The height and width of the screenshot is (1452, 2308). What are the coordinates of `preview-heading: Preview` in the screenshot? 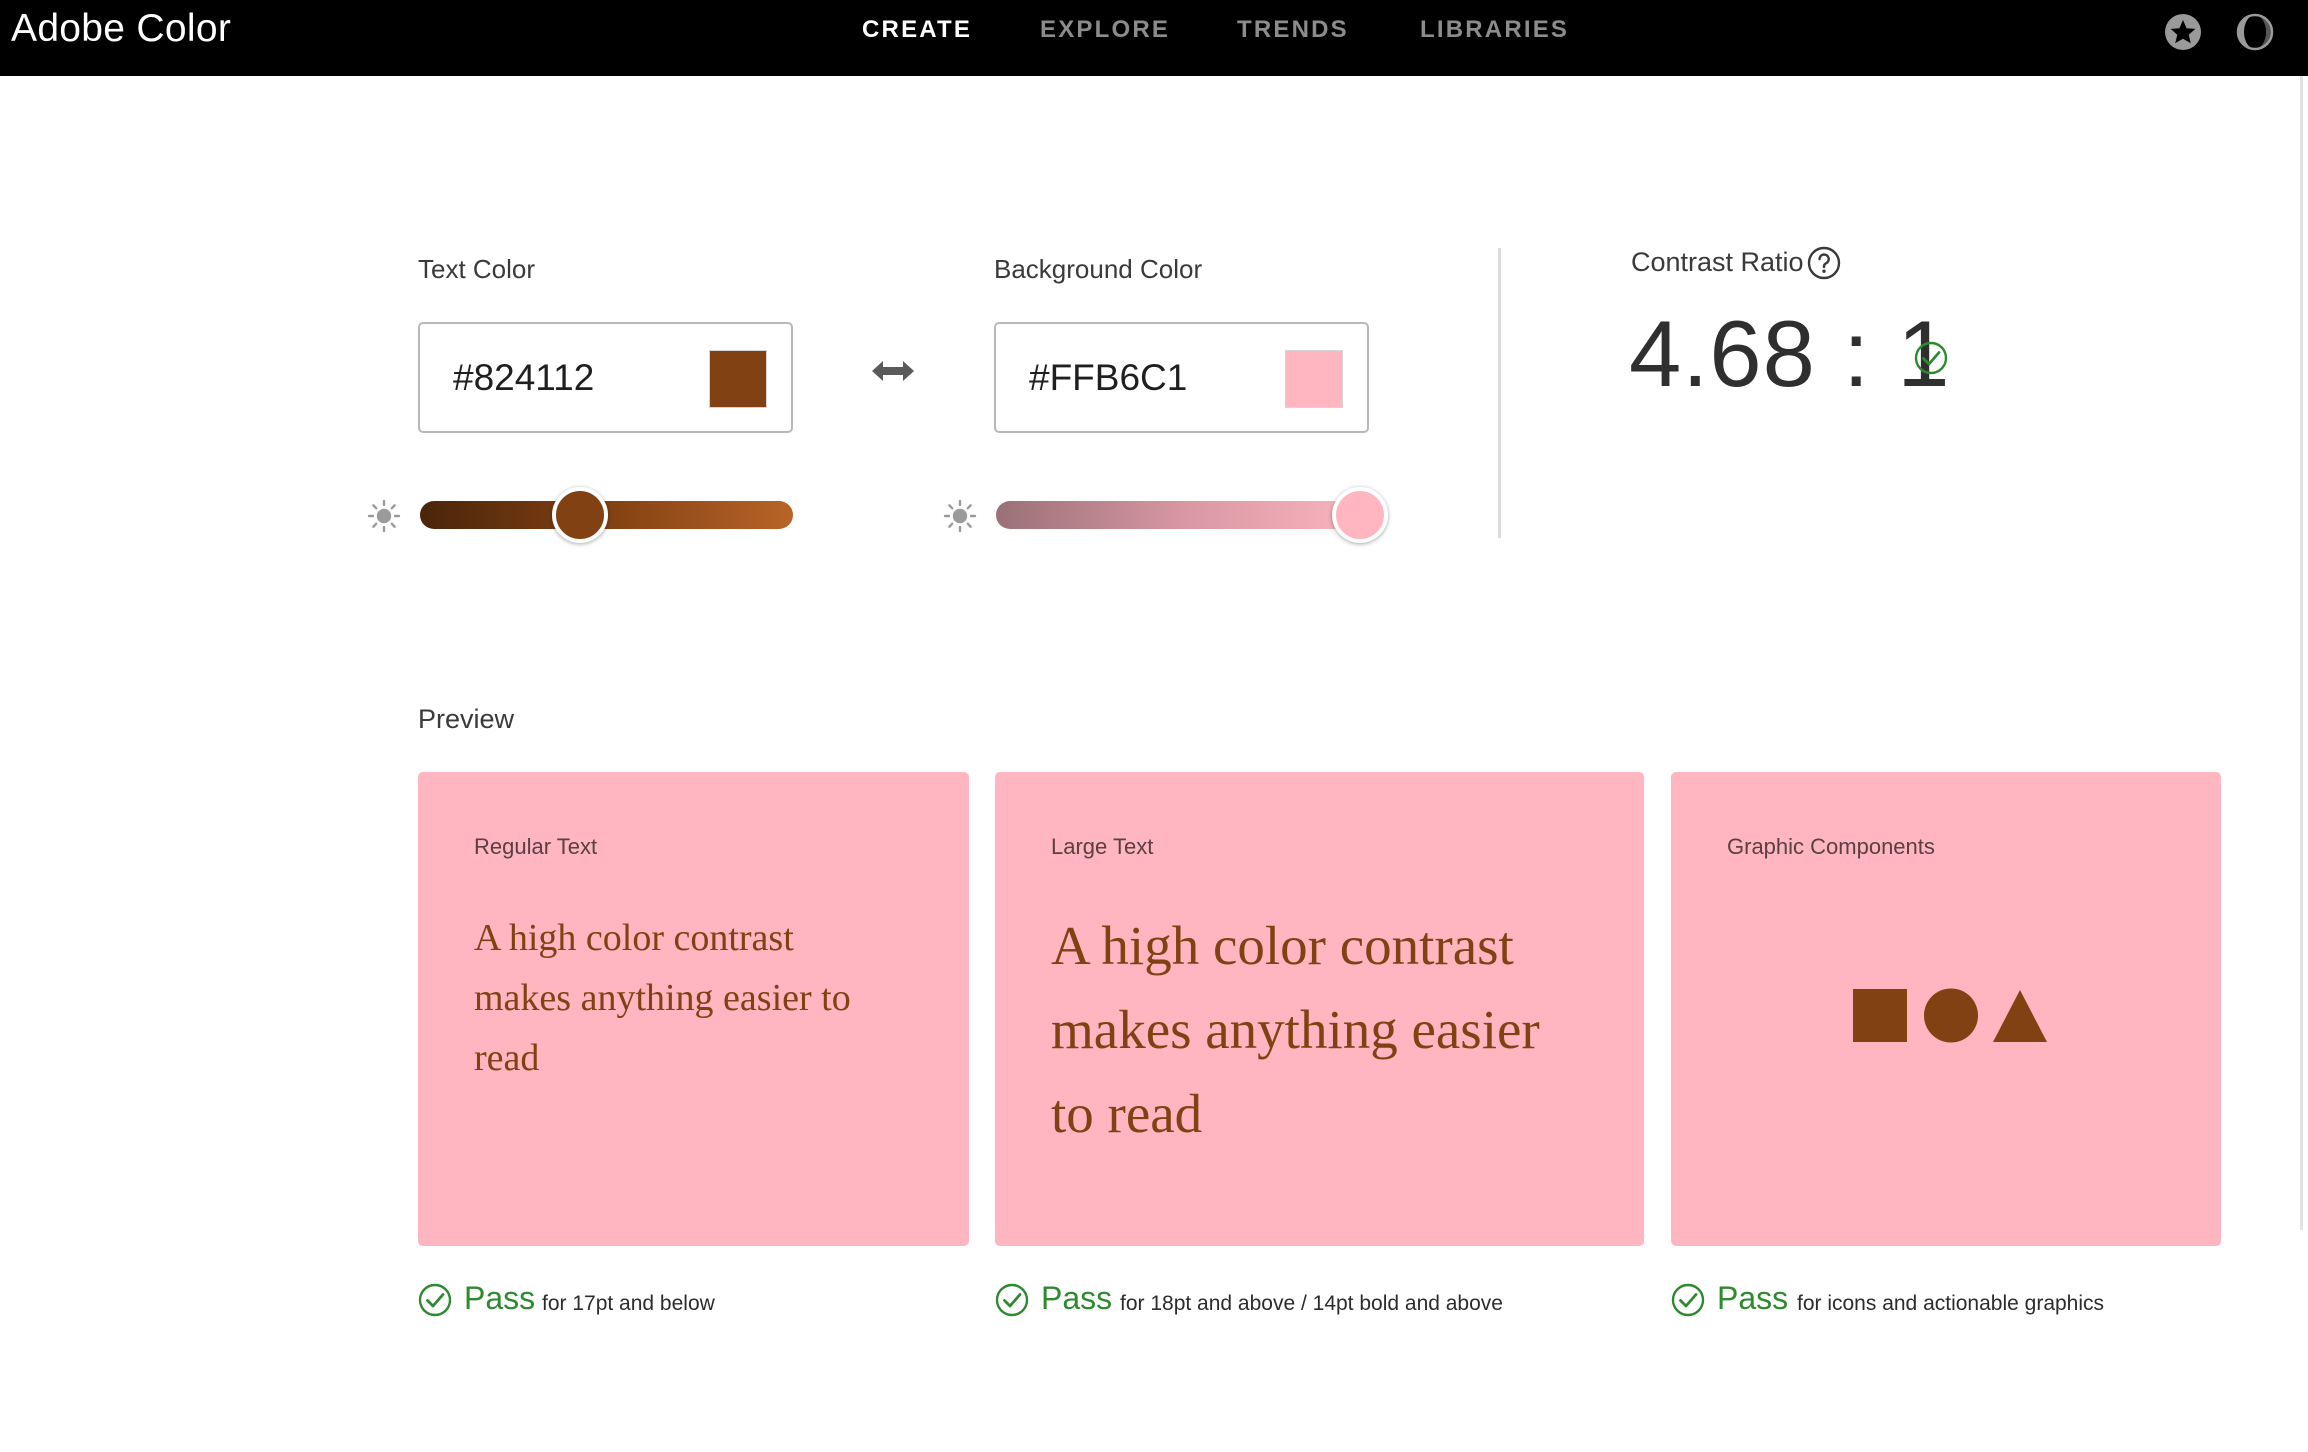 It's located at (466, 719).